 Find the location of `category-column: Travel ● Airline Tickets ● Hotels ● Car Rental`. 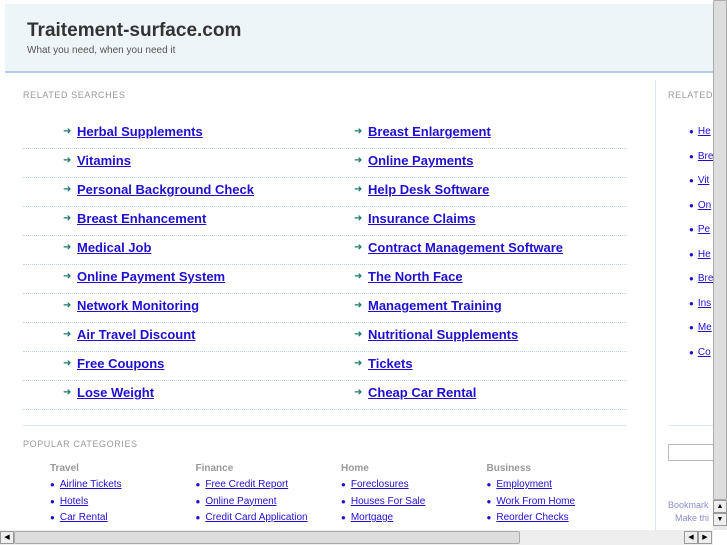

category-column: Travel ● Airline Tickets ● Hotels ● Car Rental is located at coordinates (86, 496).